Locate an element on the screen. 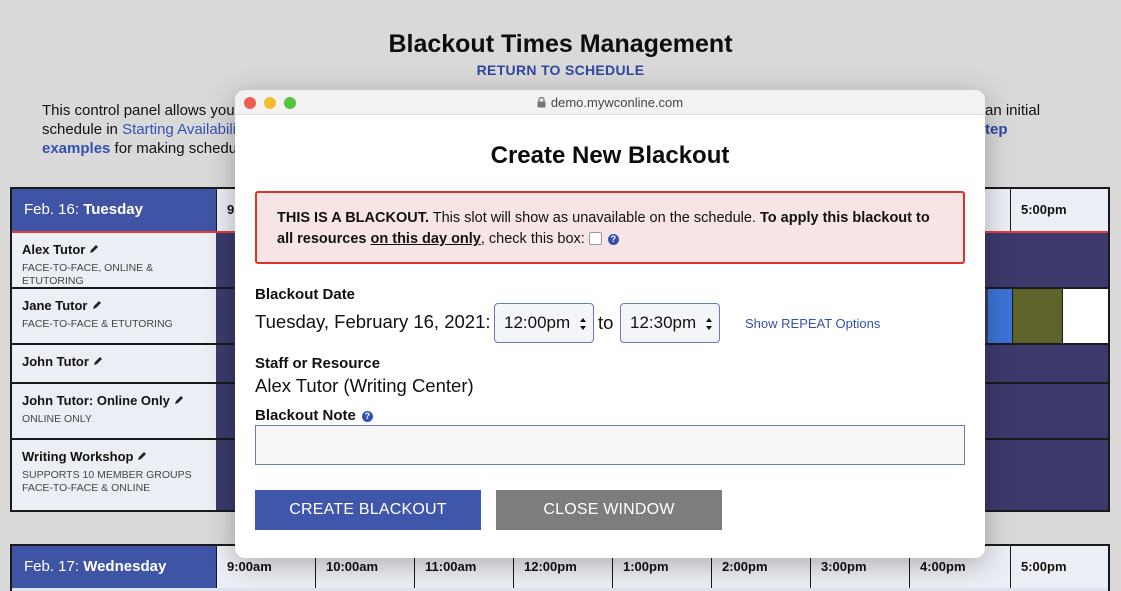  modal-title: Create New Blackout is located at coordinates (610, 155).